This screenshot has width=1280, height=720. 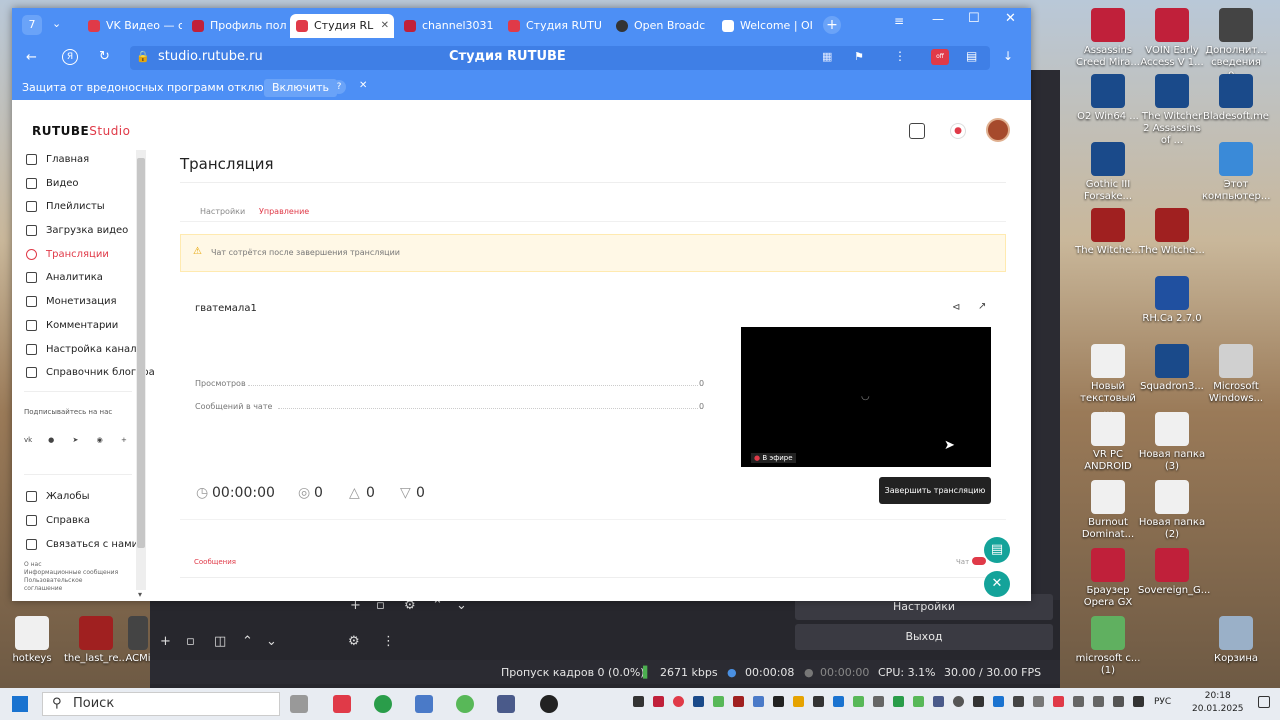 I want to click on system-clock: 20:18 20.01.2025, so click(x=1218, y=703).